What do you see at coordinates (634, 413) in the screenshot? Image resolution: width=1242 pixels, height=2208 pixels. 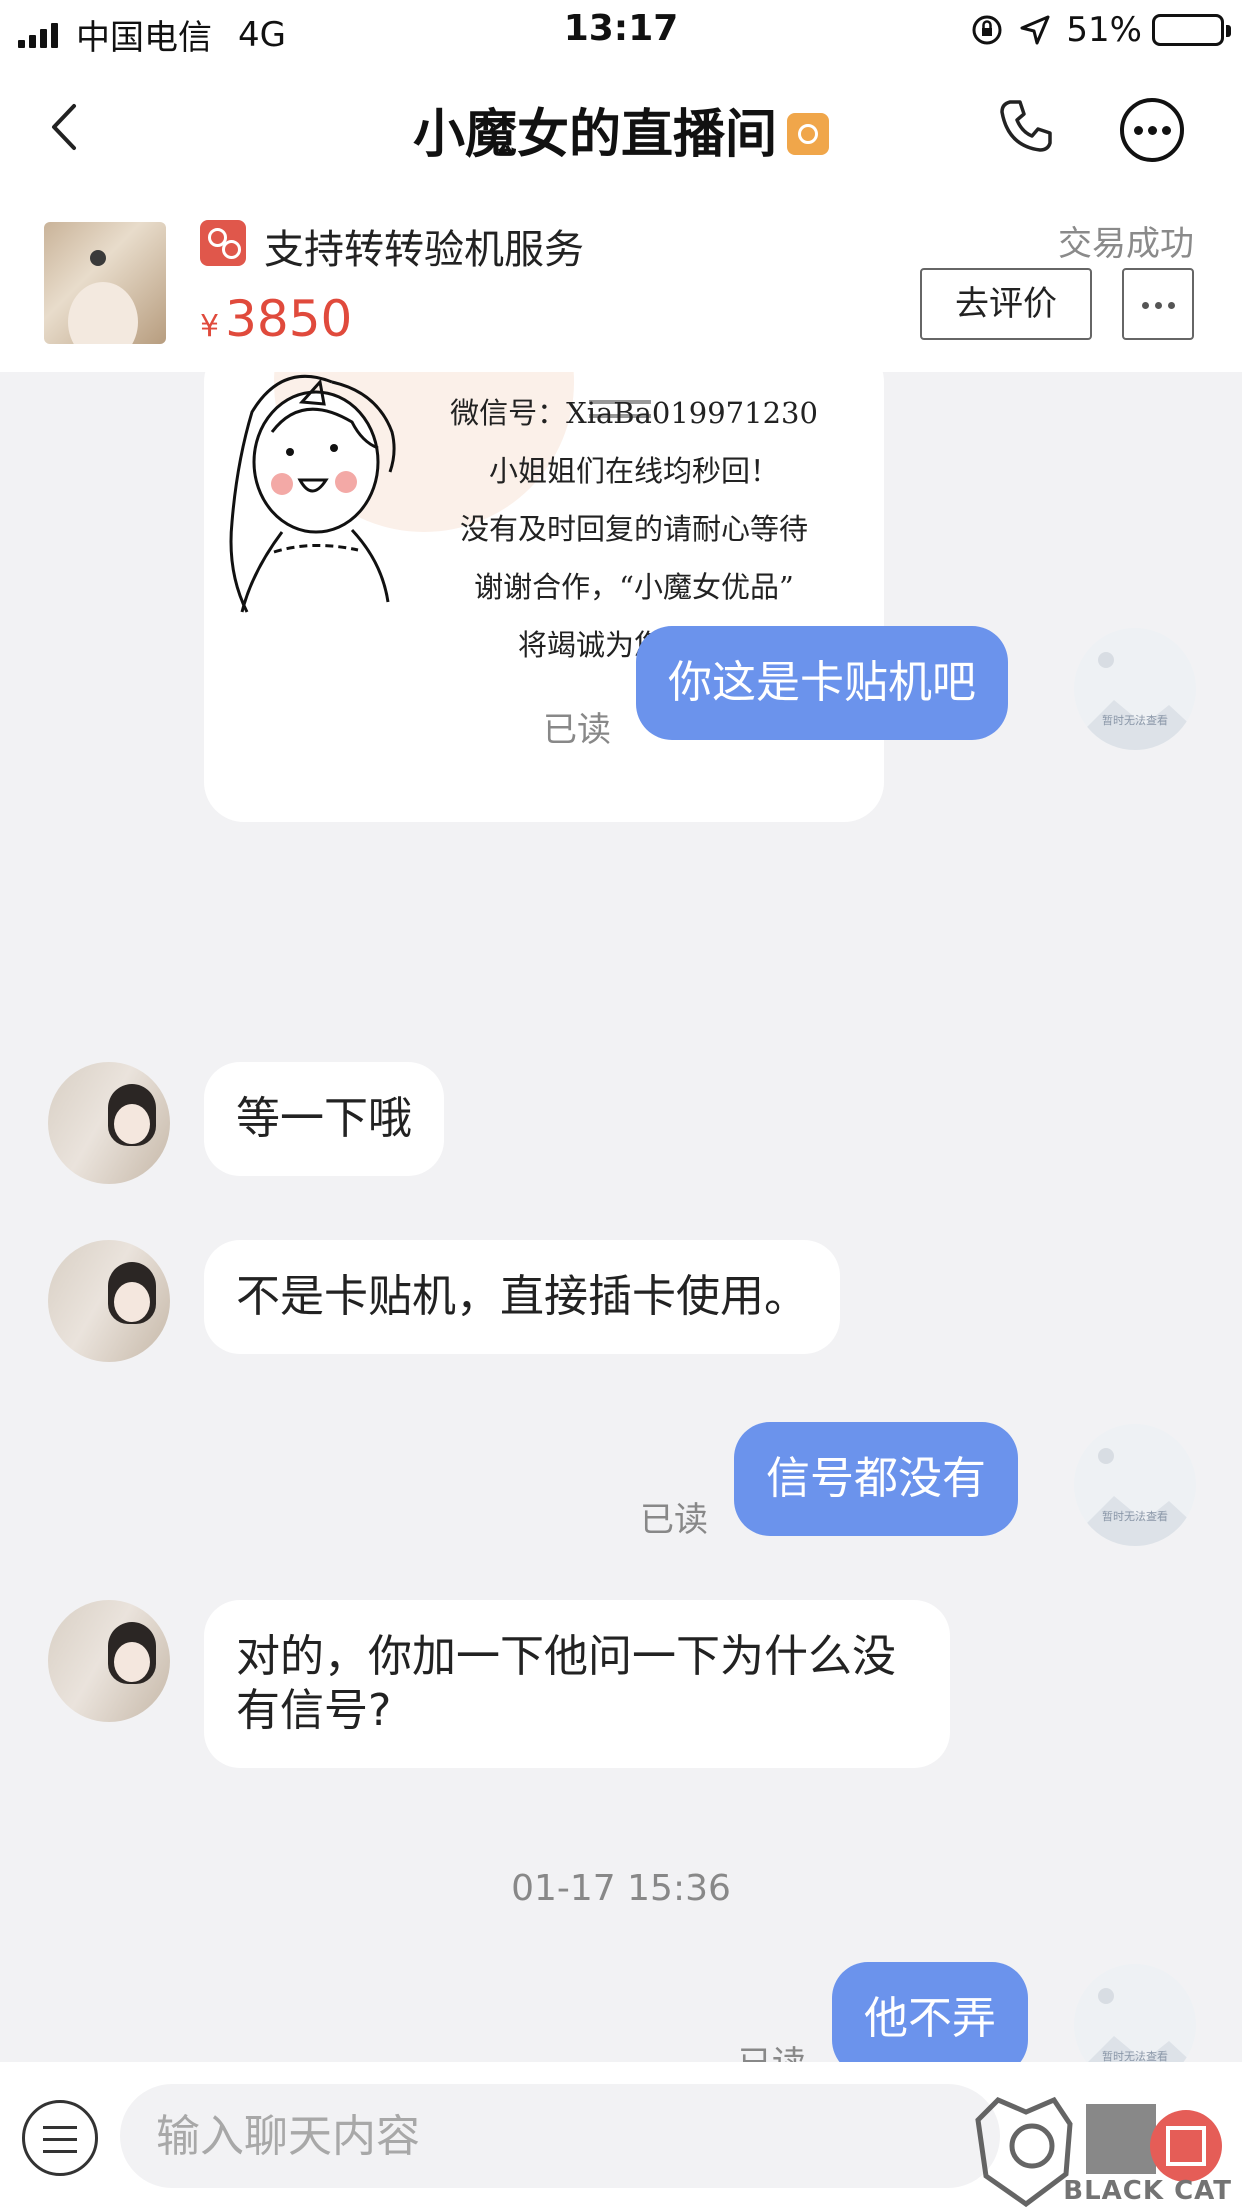 I see `card-line-wechat: 微信号：XiaBa019971230` at bounding box center [634, 413].